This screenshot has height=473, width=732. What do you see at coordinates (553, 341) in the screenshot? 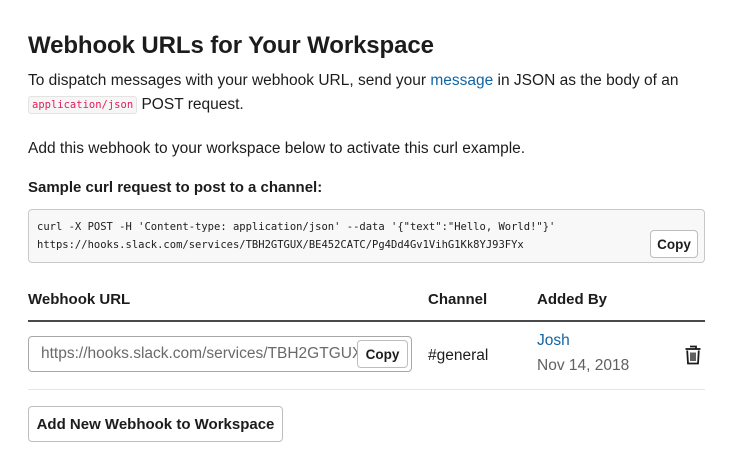
I see `added-by-user-link: Josh` at bounding box center [553, 341].